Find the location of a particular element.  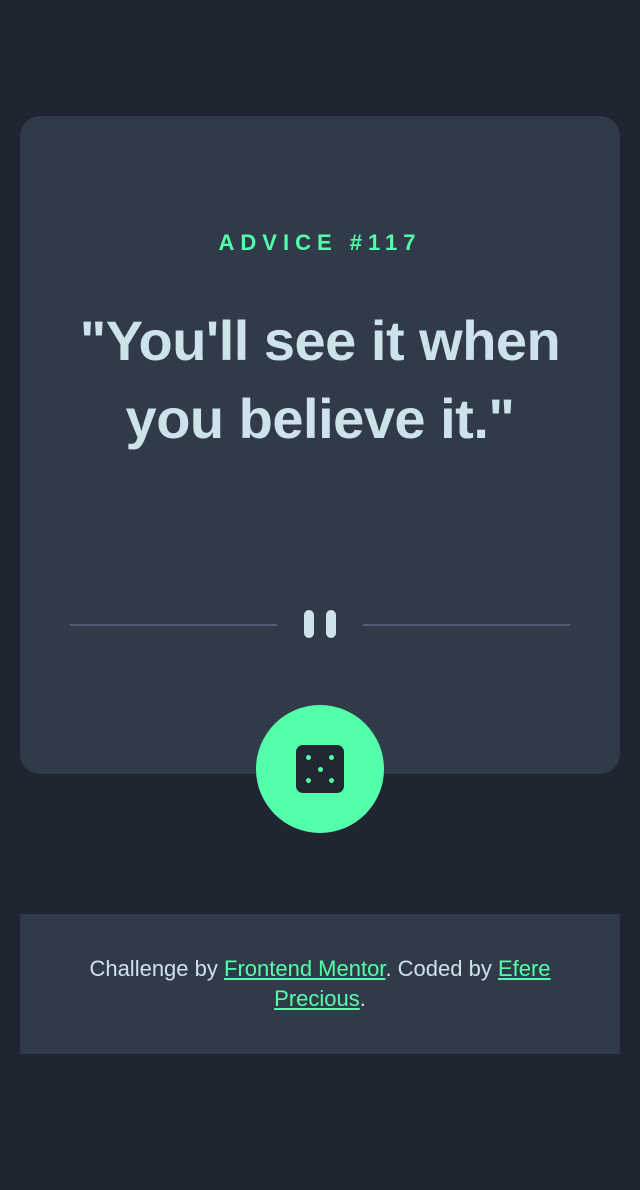

divider is located at coordinates (320, 623).